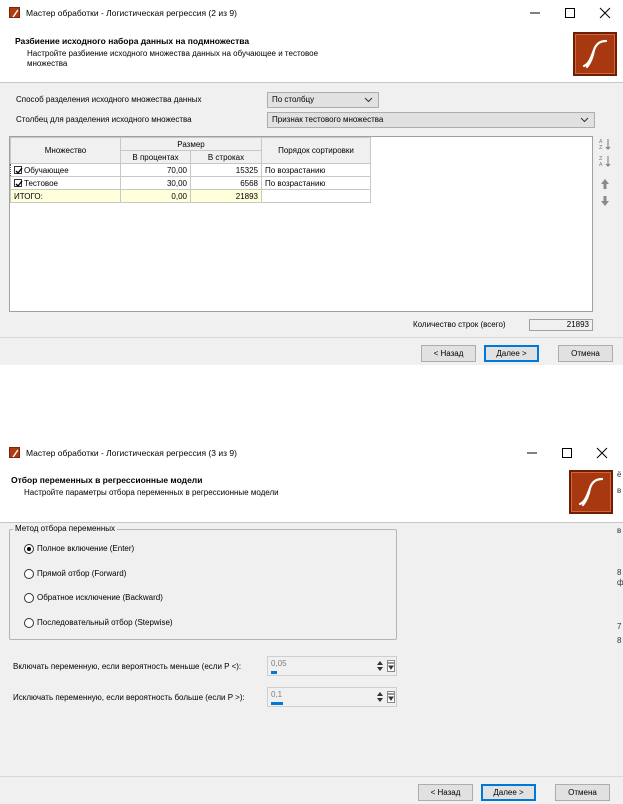 The height and width of the screenshot is (804, 623). I want to click on svg-text: Z, so click(601, 147).